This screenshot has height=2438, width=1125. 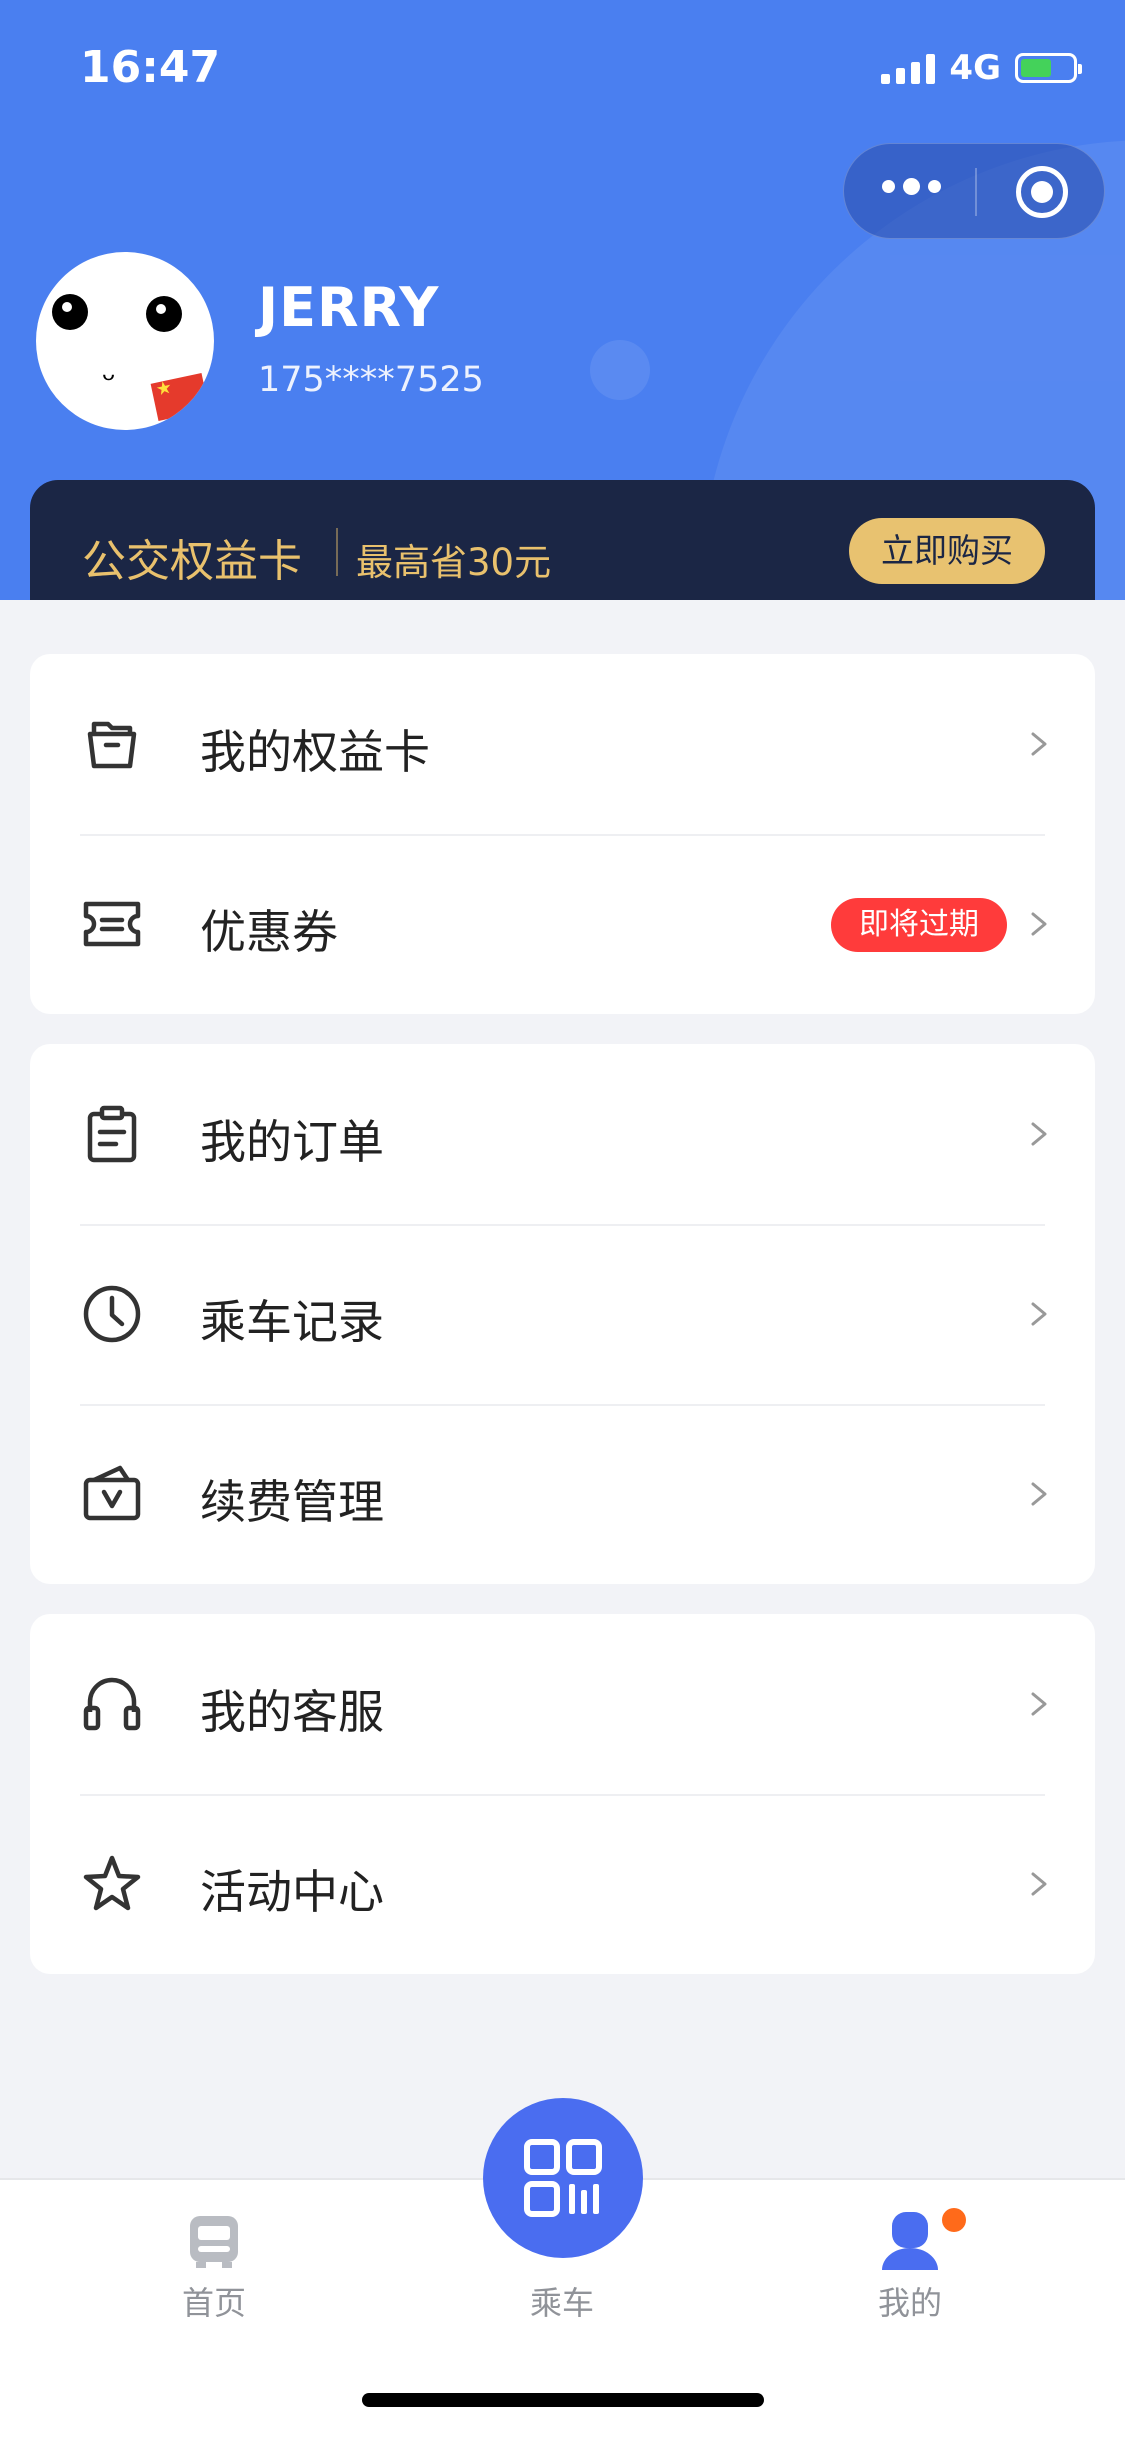 I want to click on flag-icon, so click(x=180, y=397).